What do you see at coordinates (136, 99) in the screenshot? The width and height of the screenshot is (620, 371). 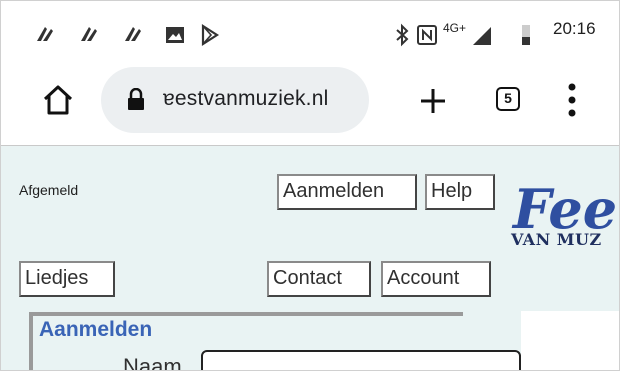 I see `lock-icon` at bounding box center [136, 99].